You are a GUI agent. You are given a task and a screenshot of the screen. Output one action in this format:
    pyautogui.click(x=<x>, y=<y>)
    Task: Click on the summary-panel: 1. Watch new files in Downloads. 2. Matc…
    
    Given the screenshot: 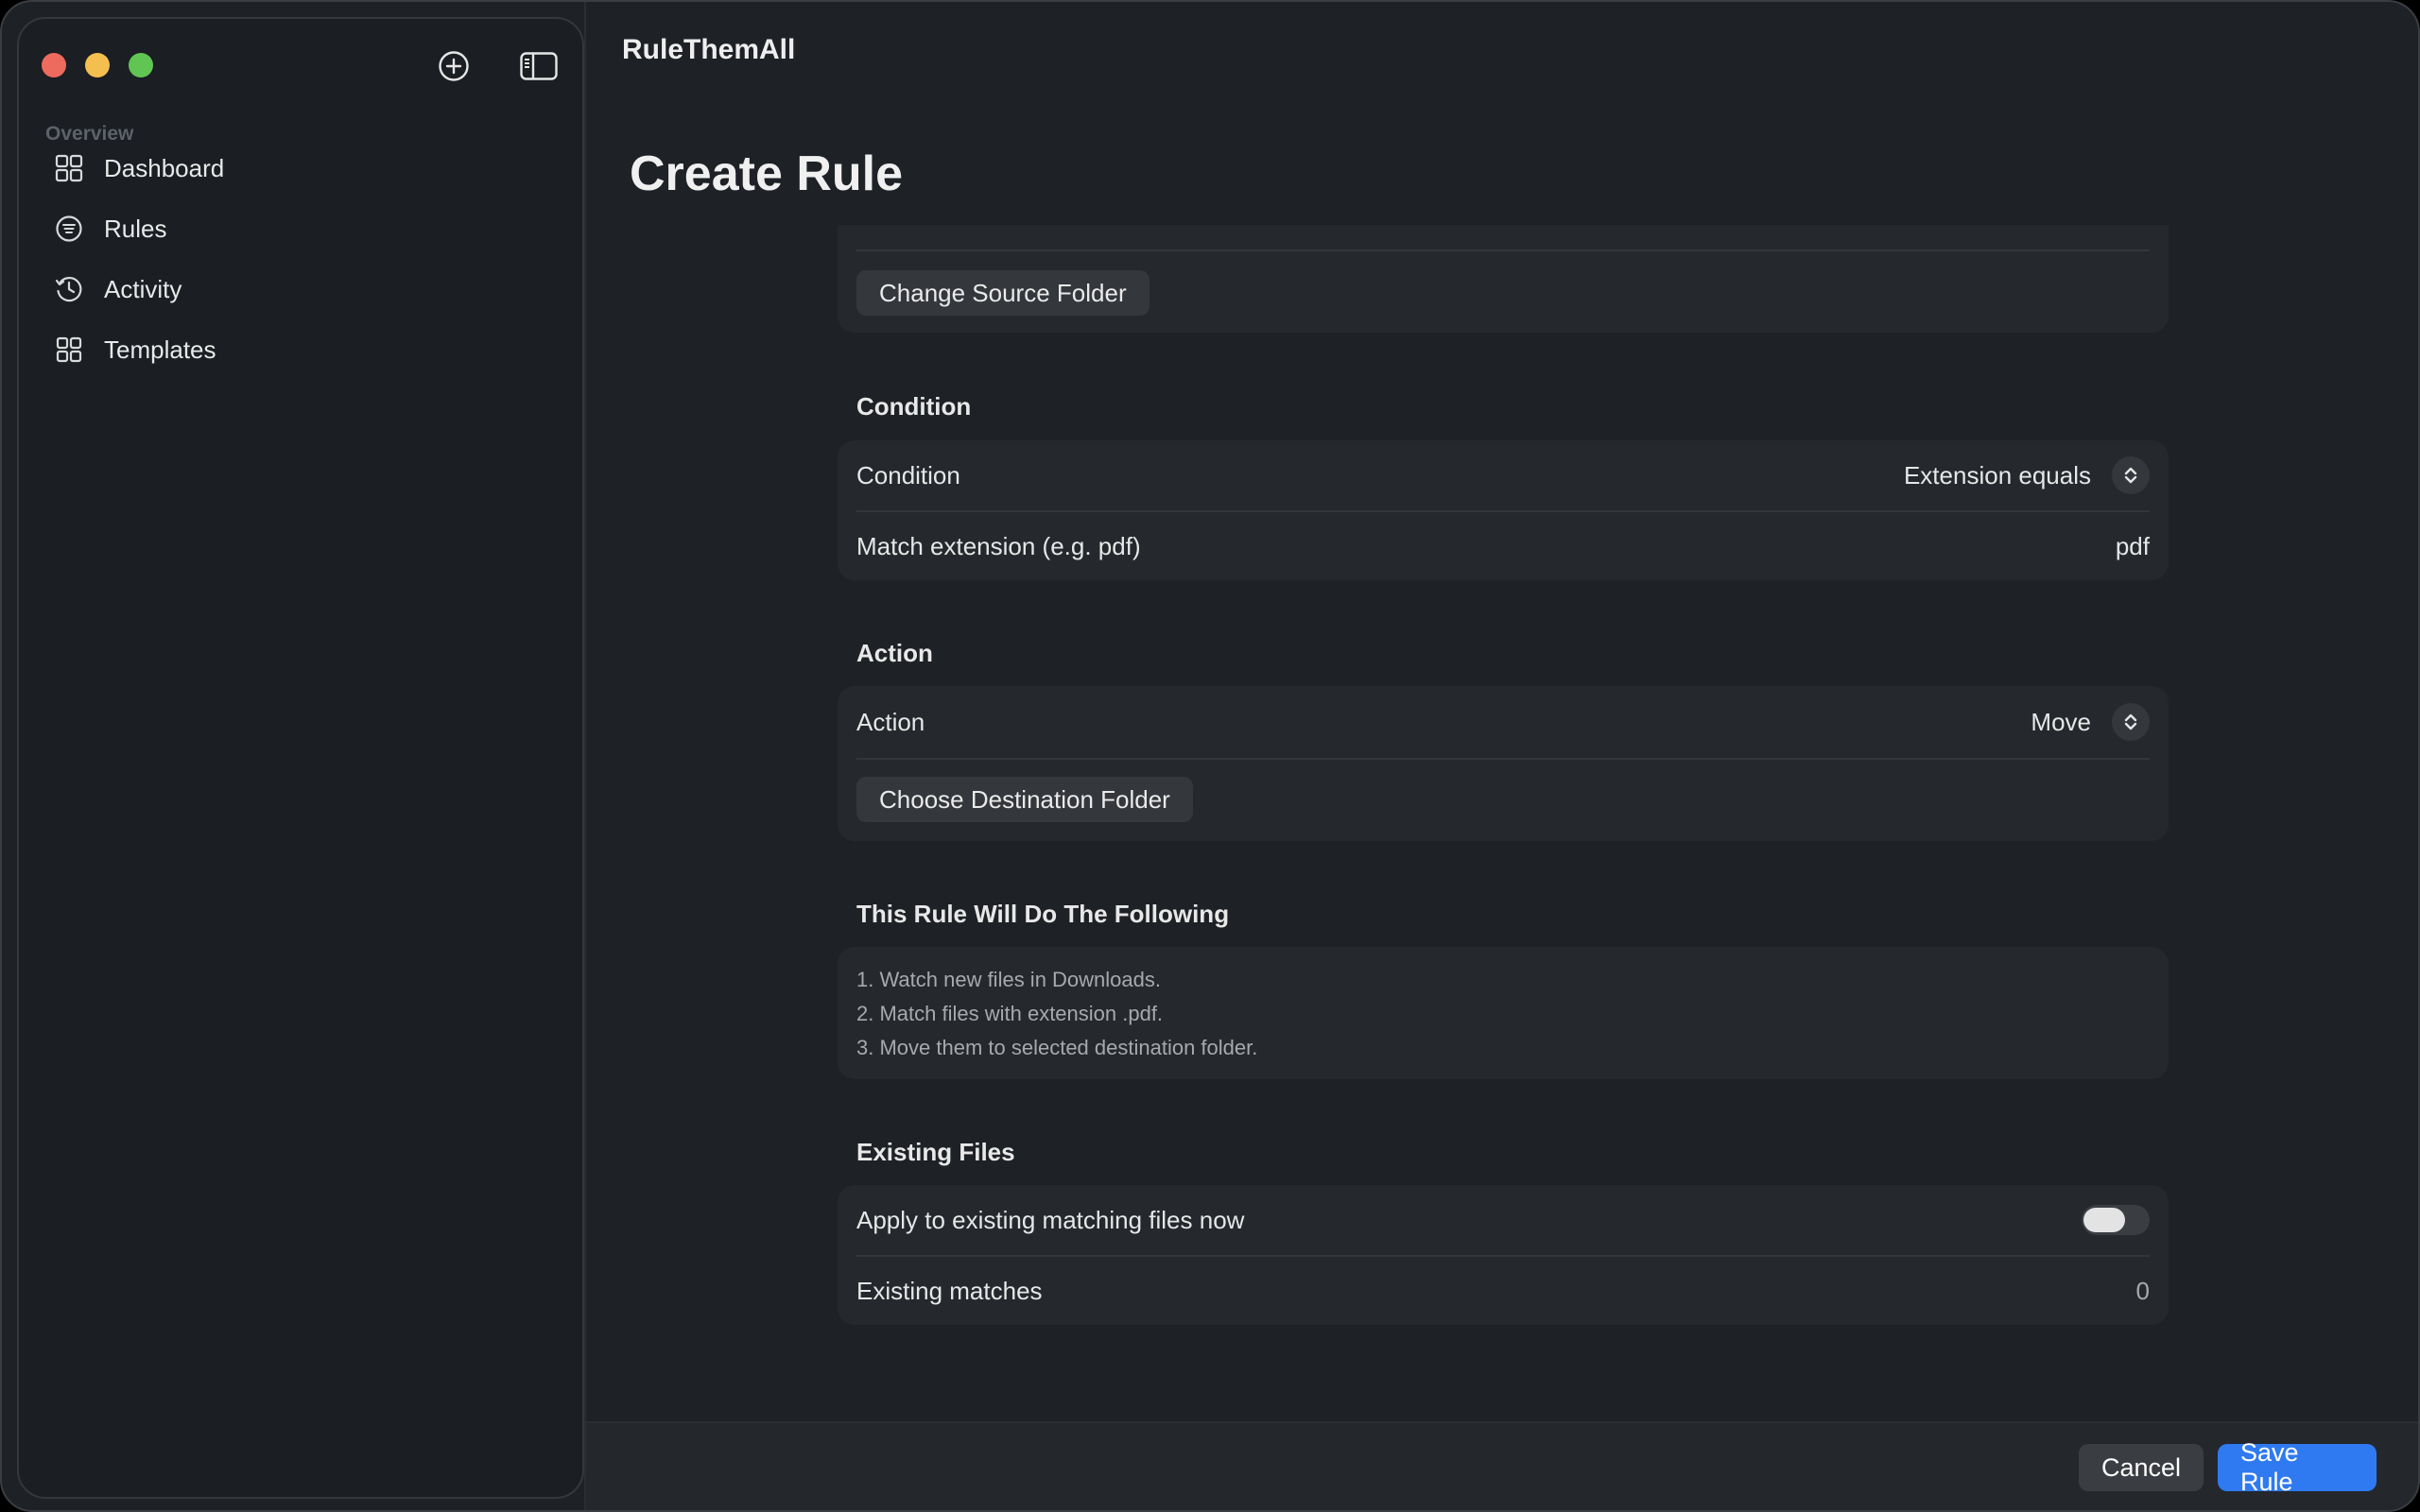 What is the action you would take?
    pyautogui.click(x=1503, y=1013)
    